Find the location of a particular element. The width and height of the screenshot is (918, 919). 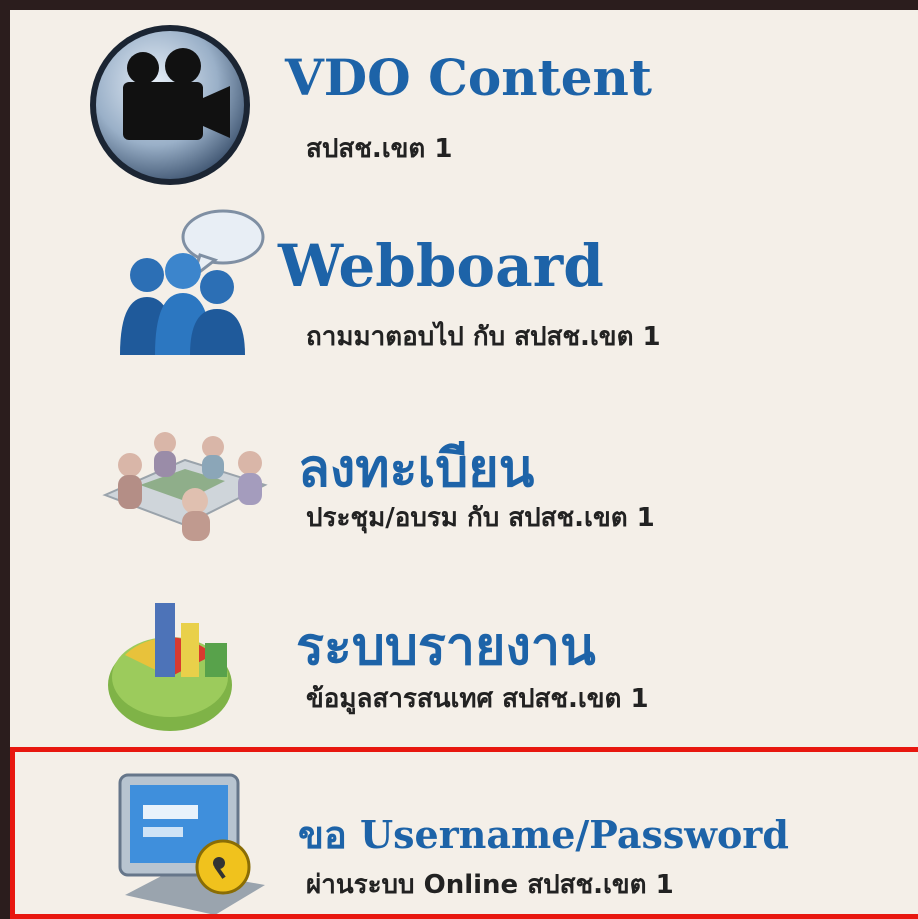

menu-title: ระบบรายงาน is located at coordinates (446, 646).